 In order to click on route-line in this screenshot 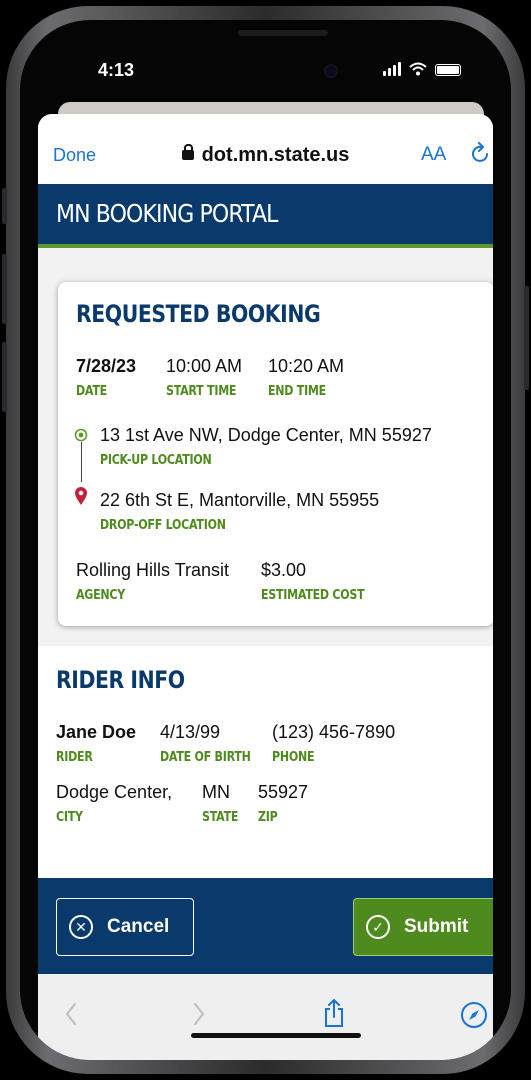, I will do `click(81, 462)`.